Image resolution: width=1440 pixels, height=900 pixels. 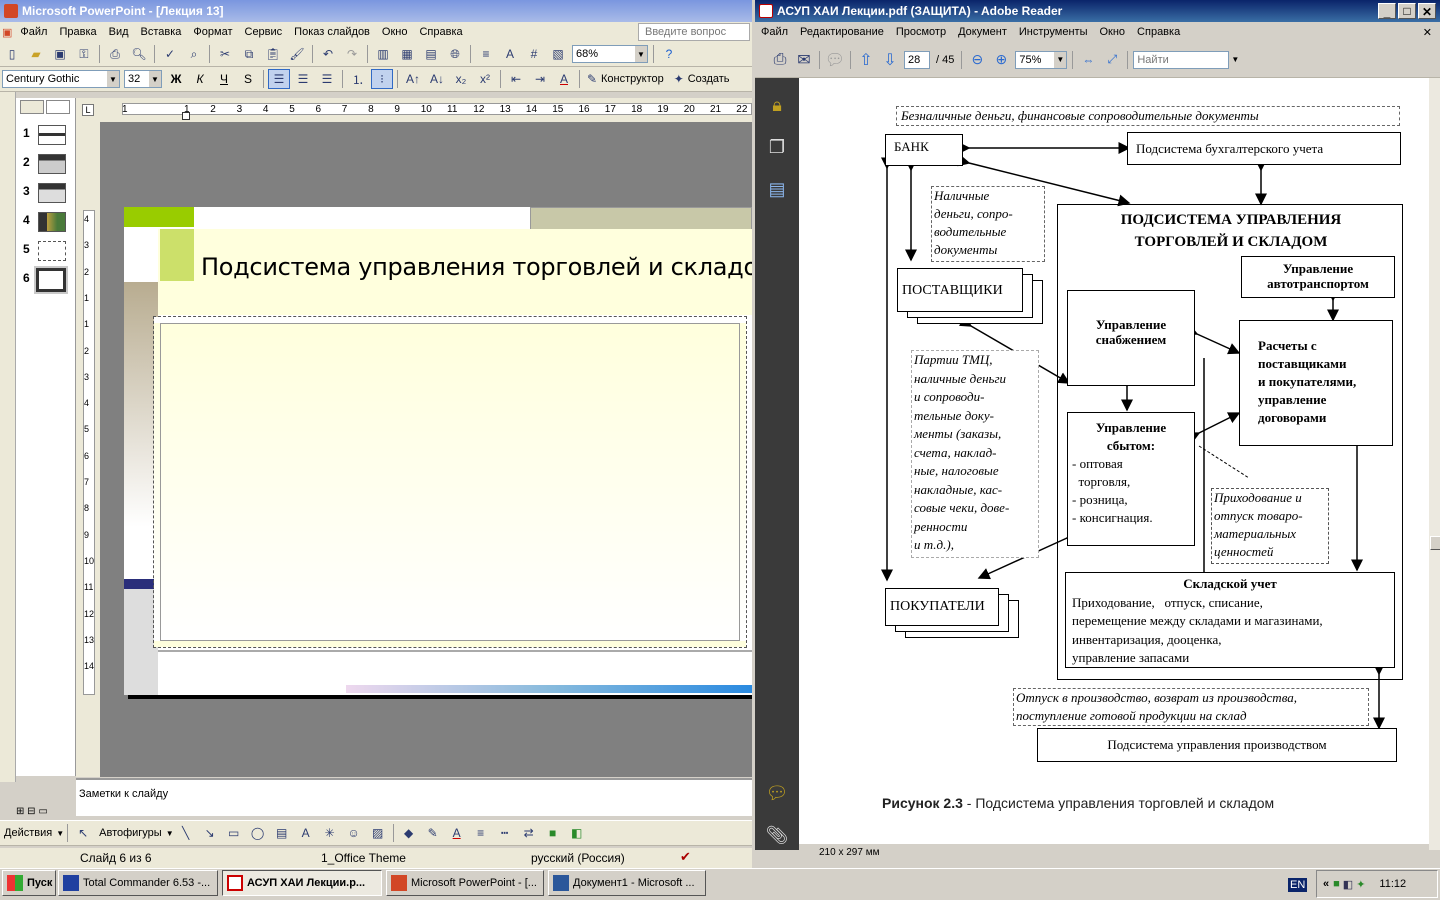 I want to click on pp-menu-edit: Правка, so click(x=77, y=32).